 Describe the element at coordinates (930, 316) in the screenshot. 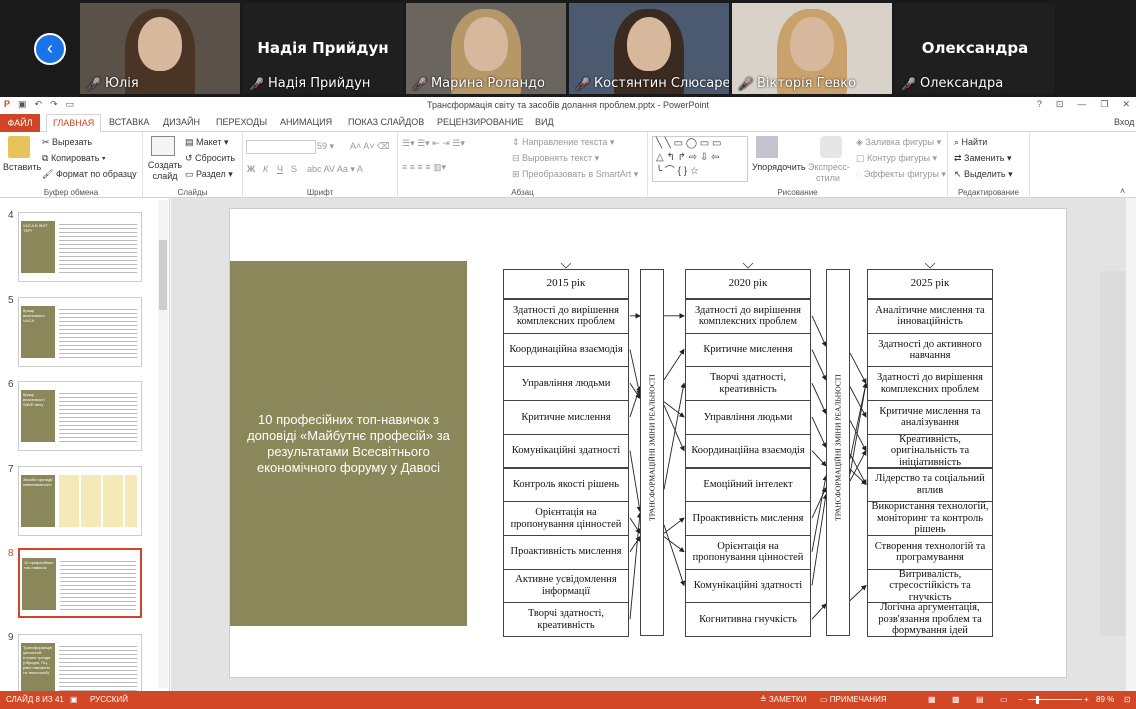

I see `skill-cell: Аналітичне мислення та інноваційність` at that location.